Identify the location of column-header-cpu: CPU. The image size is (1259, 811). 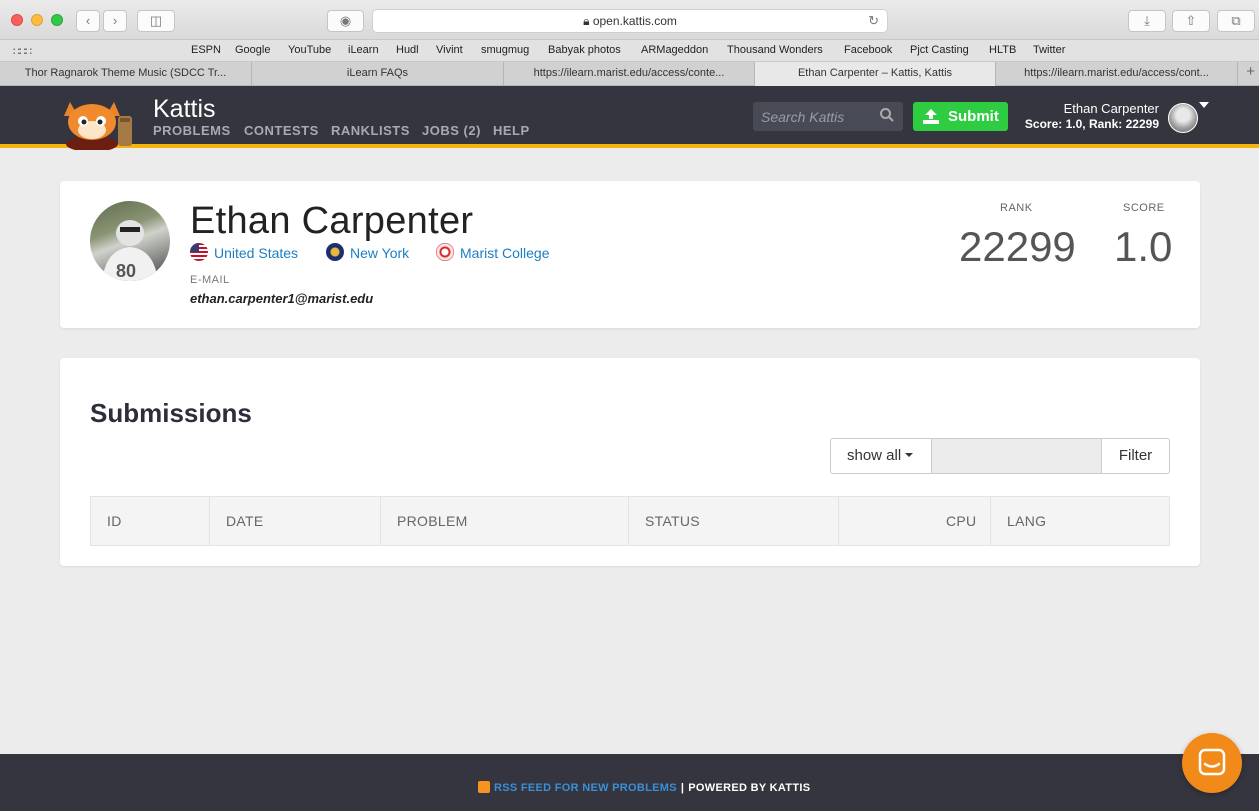
(961, 521).